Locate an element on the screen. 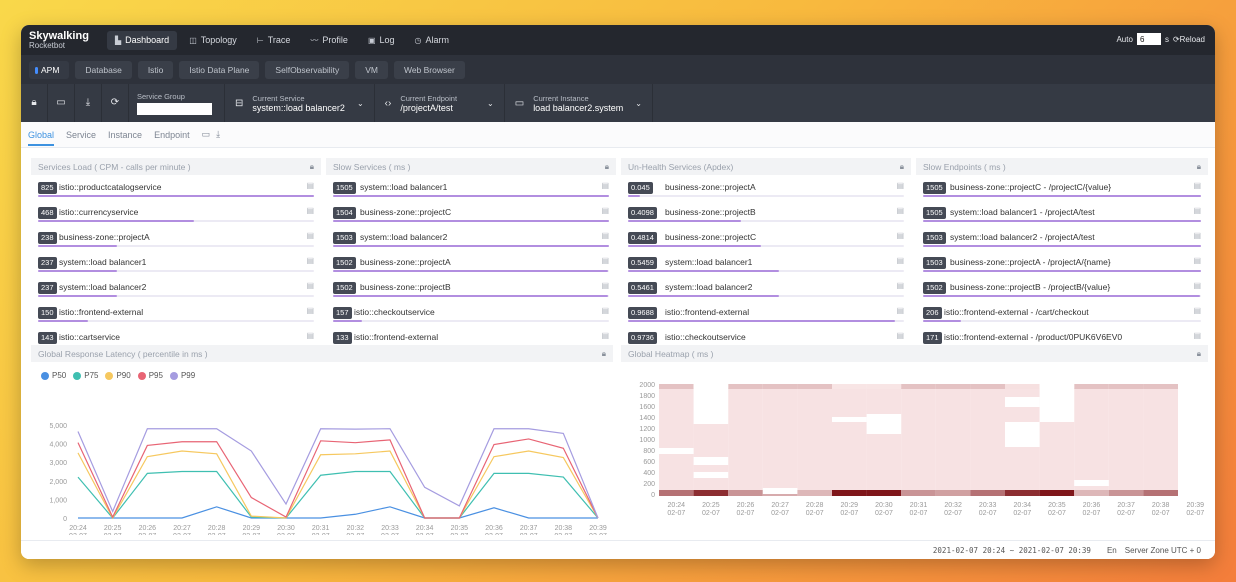  interval-unit: s is located at coordinates (1166, 39).